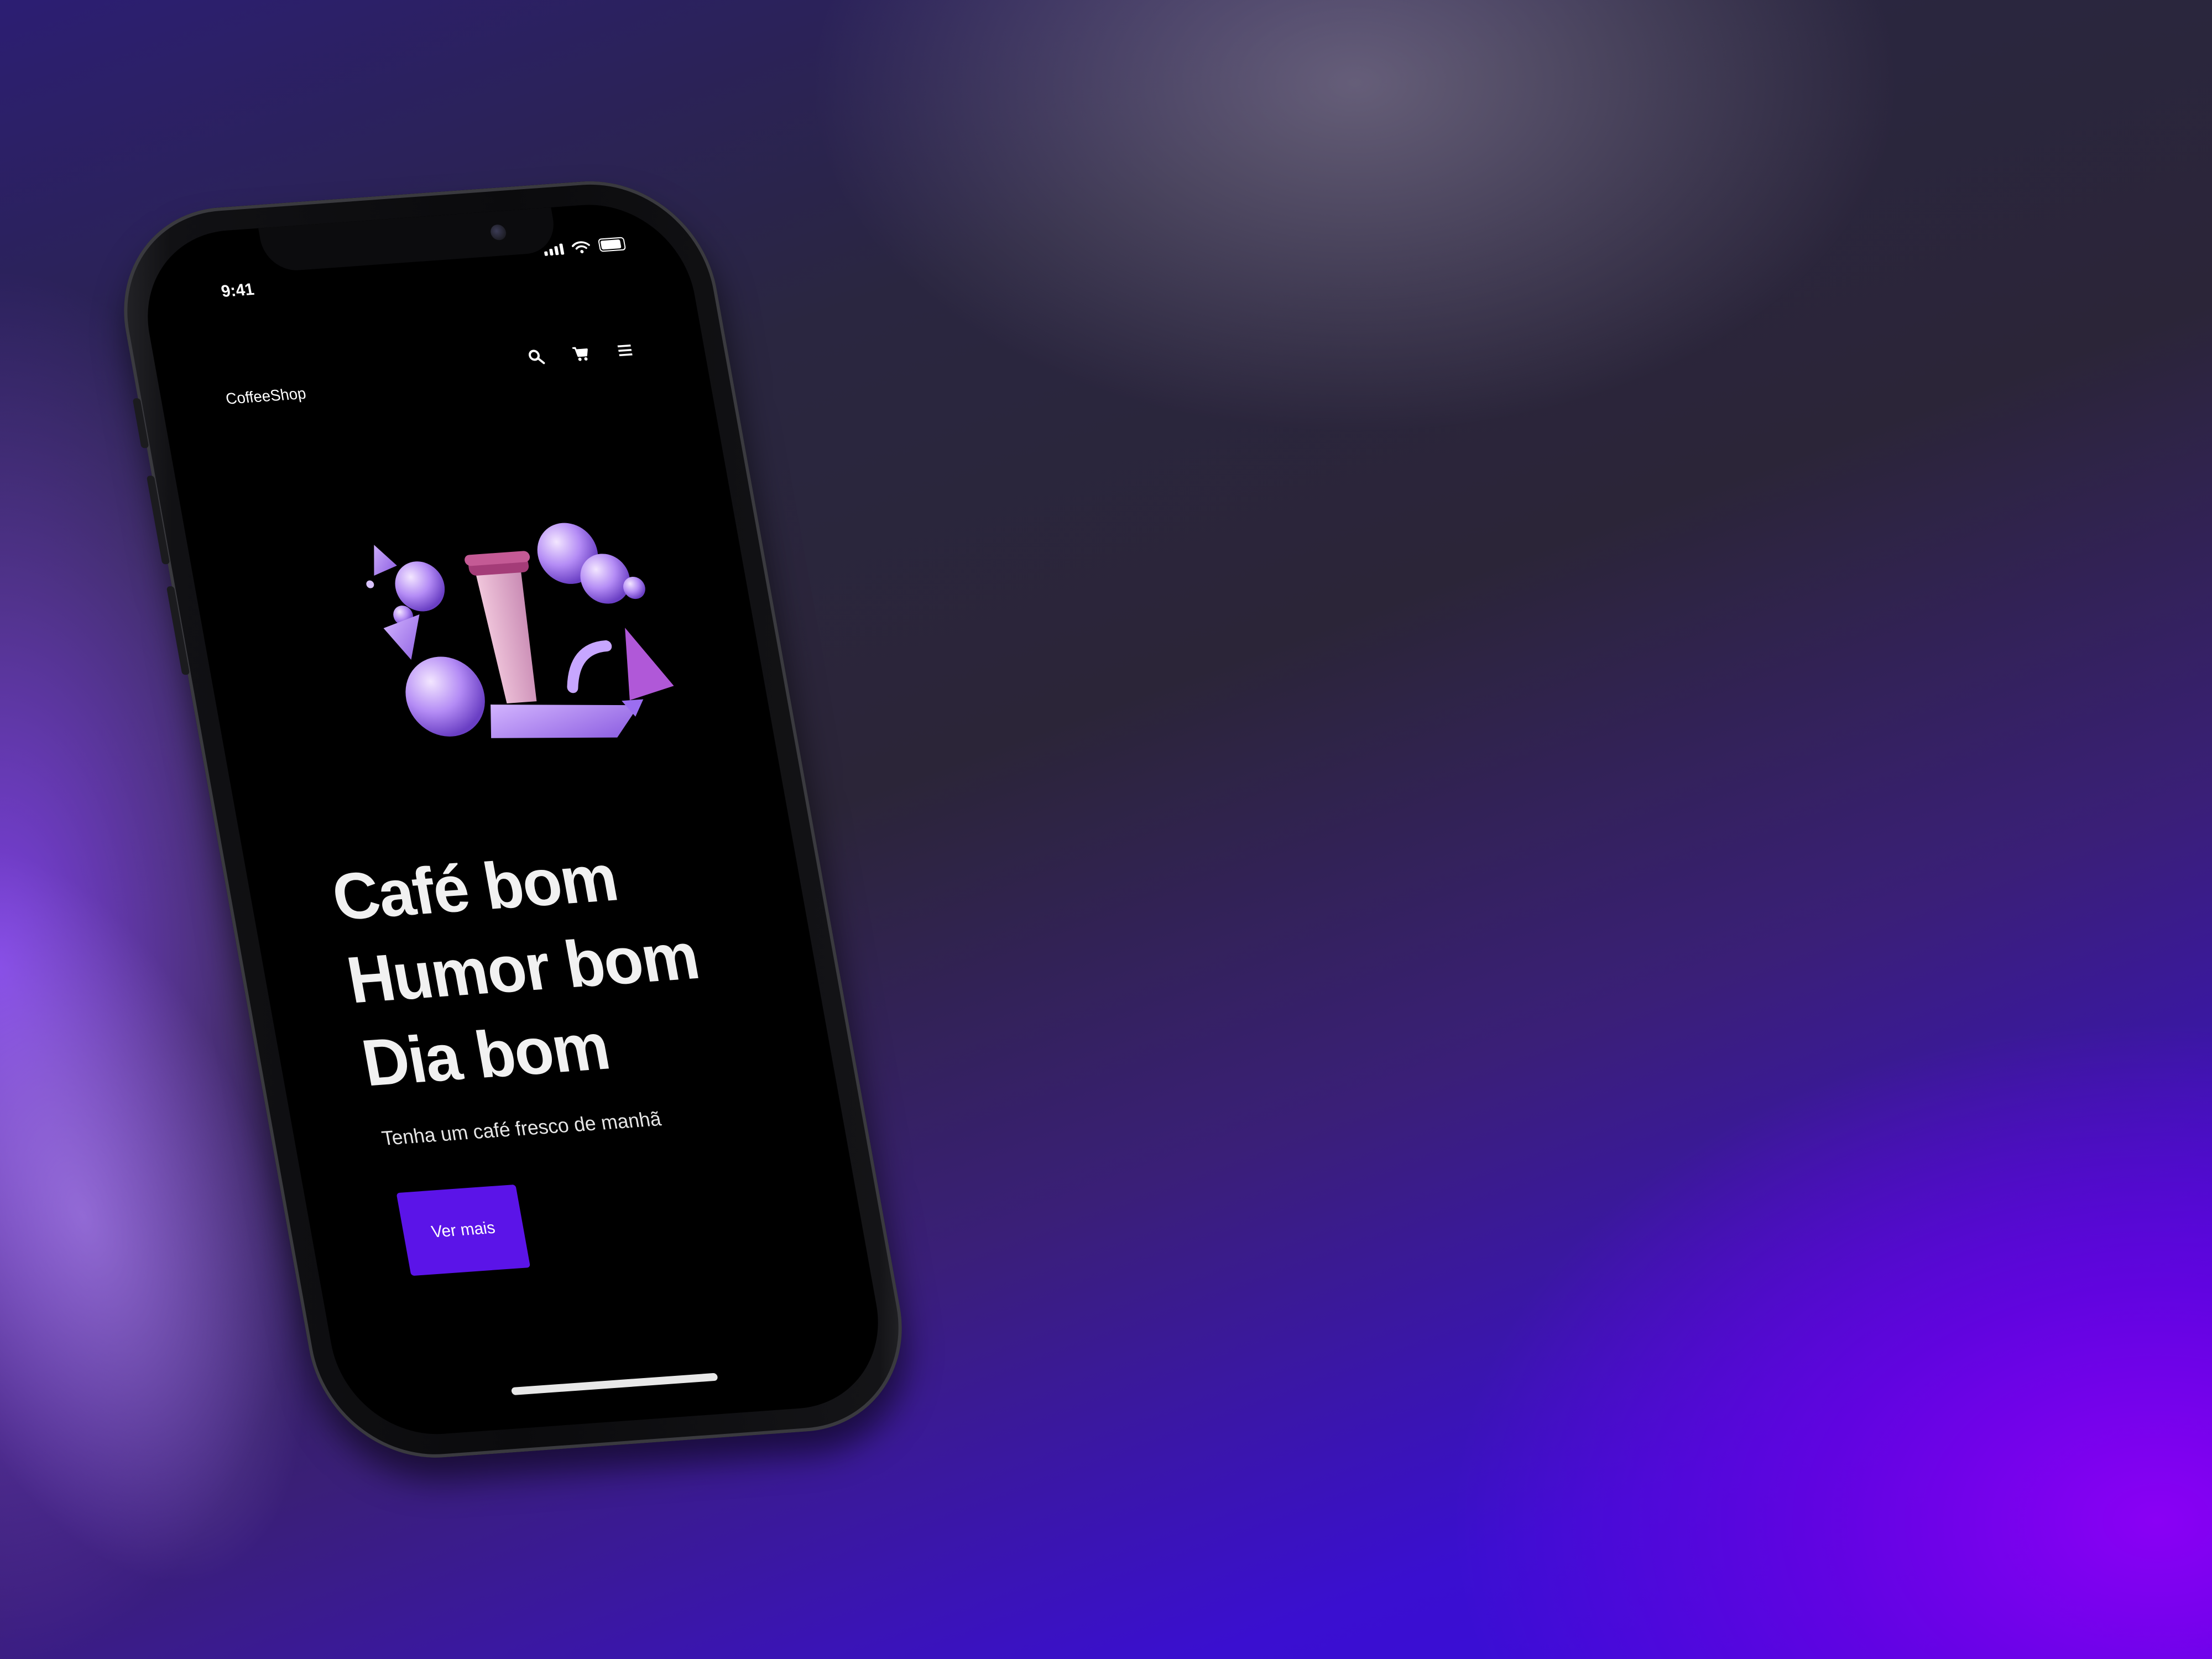  Describe the element at coordinates (581, 248) in the screenshot. I see `wifi-icon` at that location.